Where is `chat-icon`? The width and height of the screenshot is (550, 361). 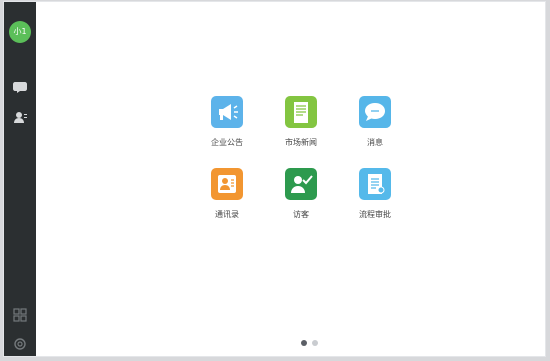
chat-icon is located at coordinates (20, 87).